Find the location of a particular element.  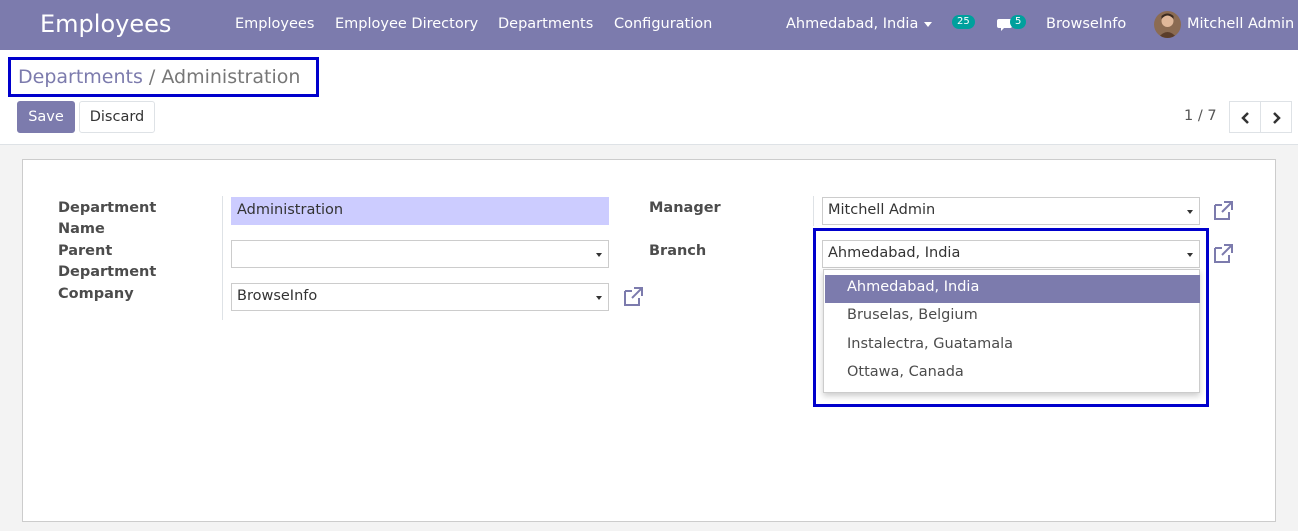

branch-label: Branch is located at coordinates (678, 251).